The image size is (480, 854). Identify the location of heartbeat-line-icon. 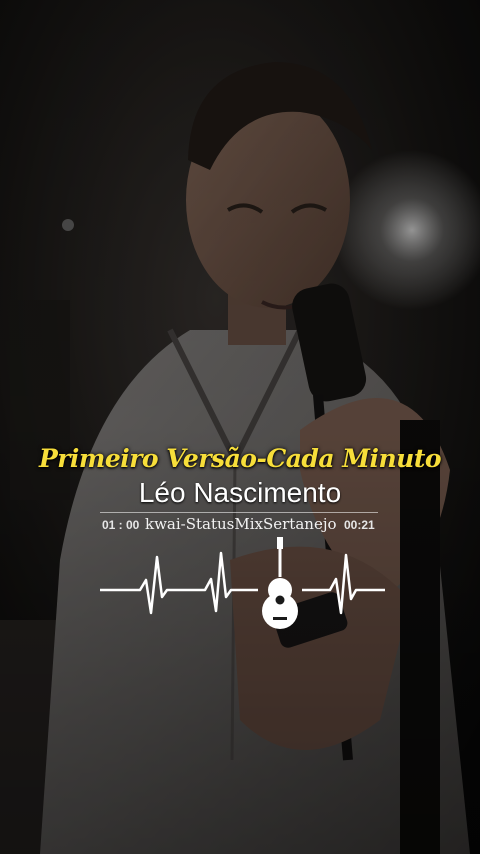
(242, 583).